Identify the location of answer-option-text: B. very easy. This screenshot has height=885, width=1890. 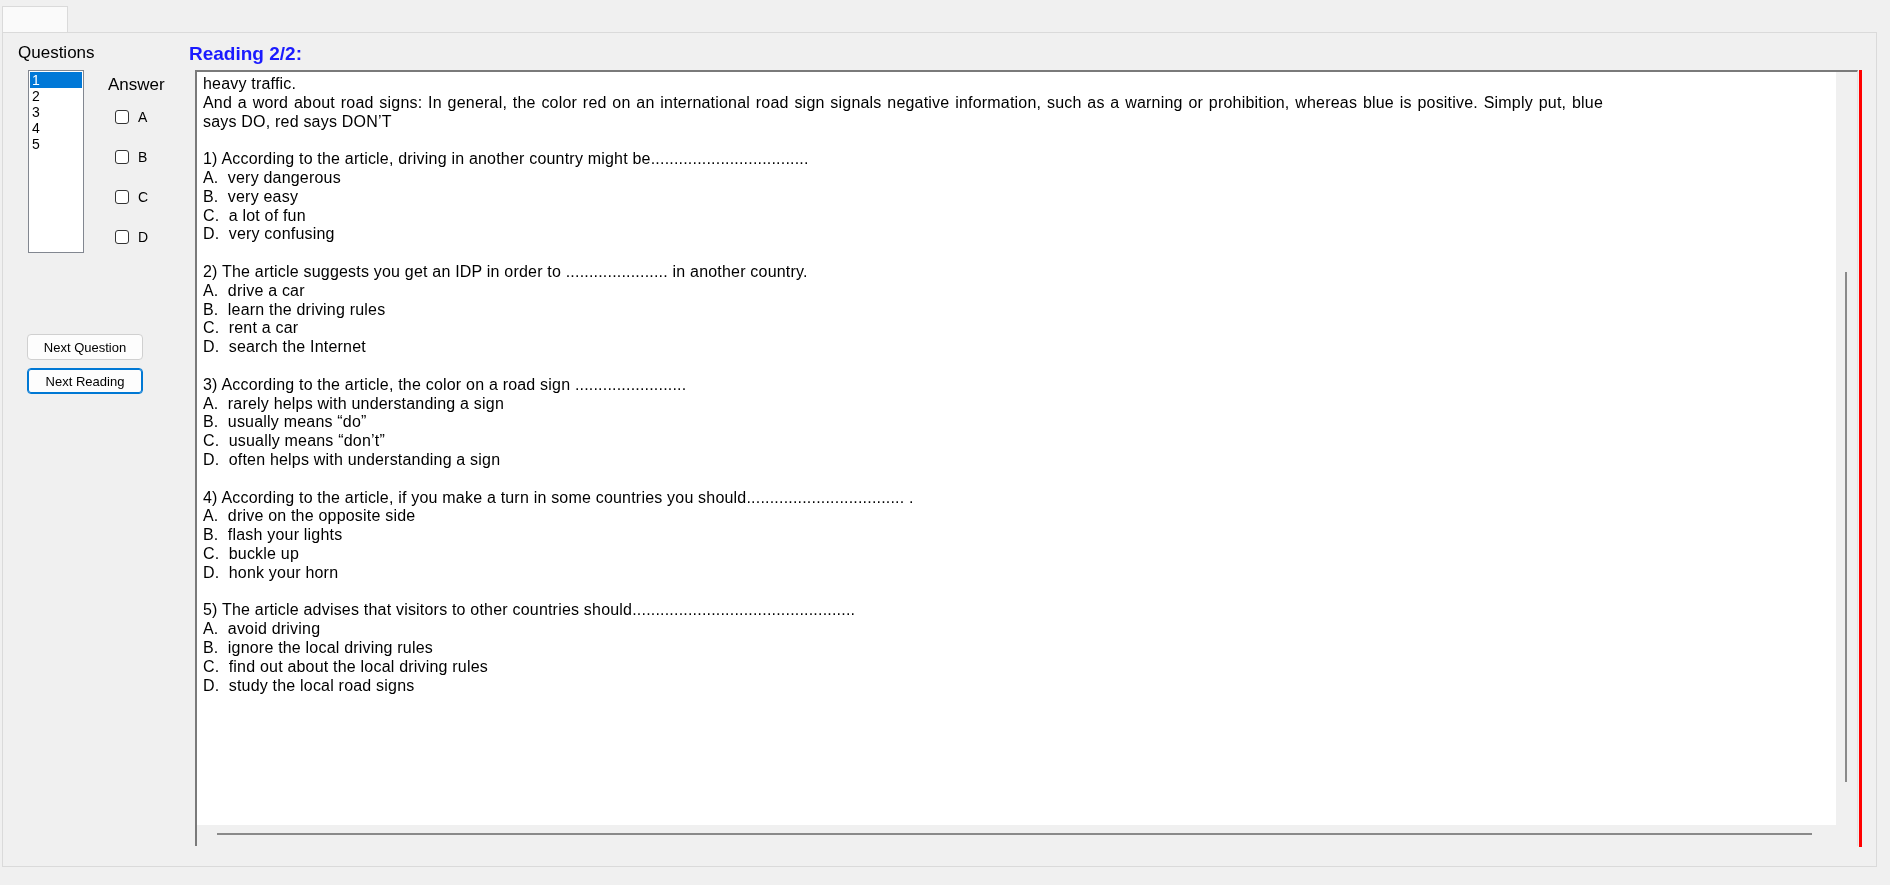
(251, 197).